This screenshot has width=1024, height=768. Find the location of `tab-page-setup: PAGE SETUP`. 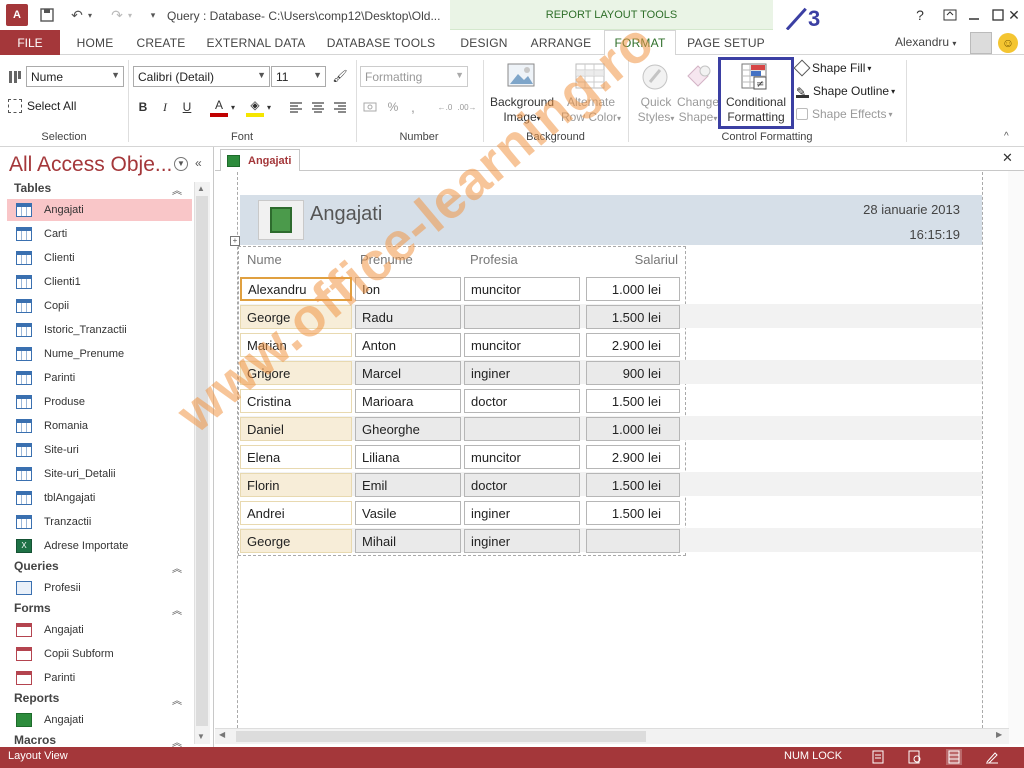

tab-page-setup: PAGE SETUP is located at coordinates (726, 42).